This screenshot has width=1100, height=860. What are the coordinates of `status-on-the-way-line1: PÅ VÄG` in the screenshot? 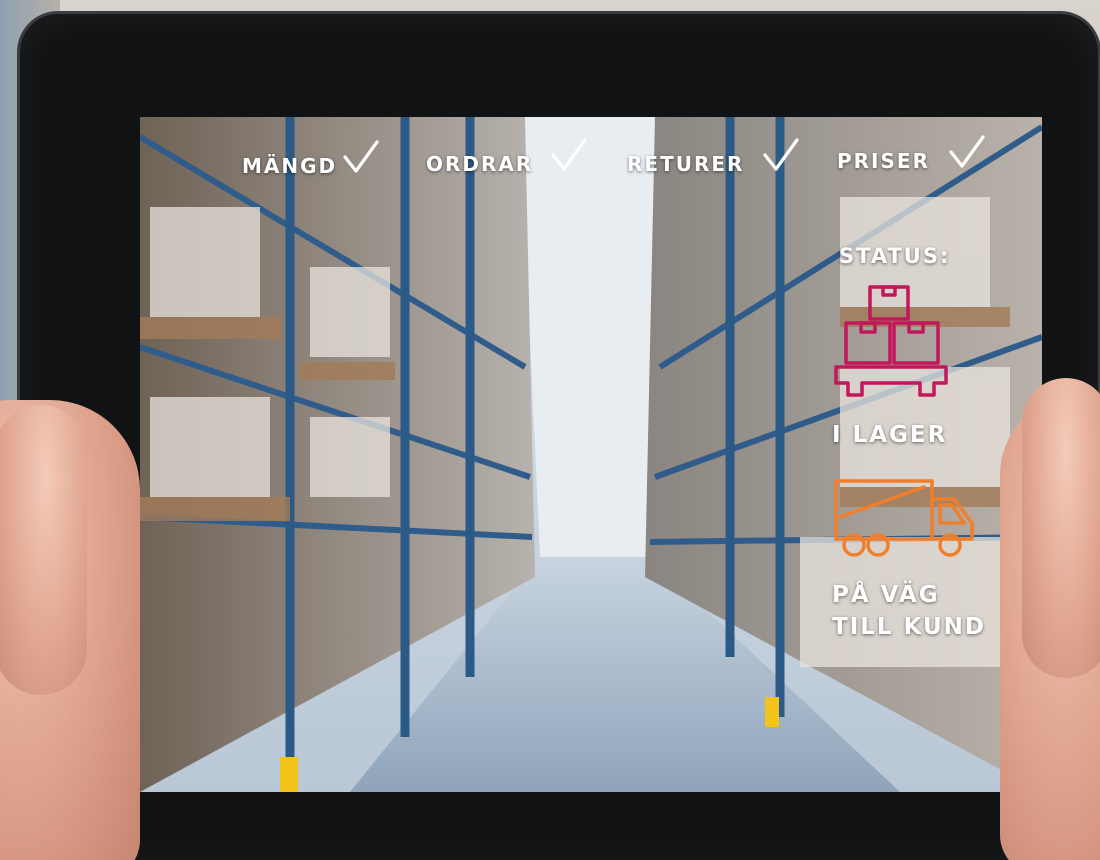 It's located at (886, 595).